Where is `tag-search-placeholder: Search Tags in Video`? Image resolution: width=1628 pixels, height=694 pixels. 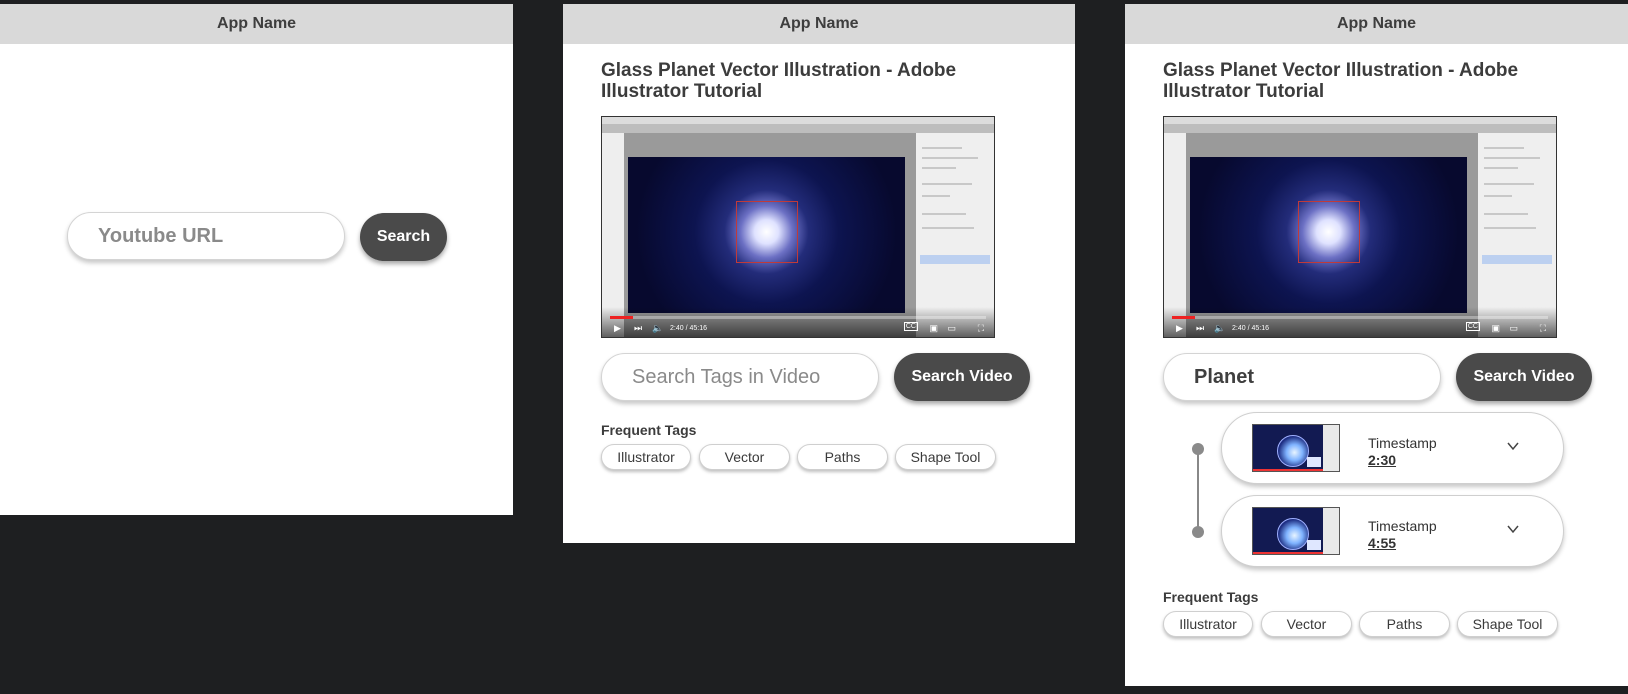
tag-search-placeholder: Search Tags in Video is located at coordinates (726, 376).